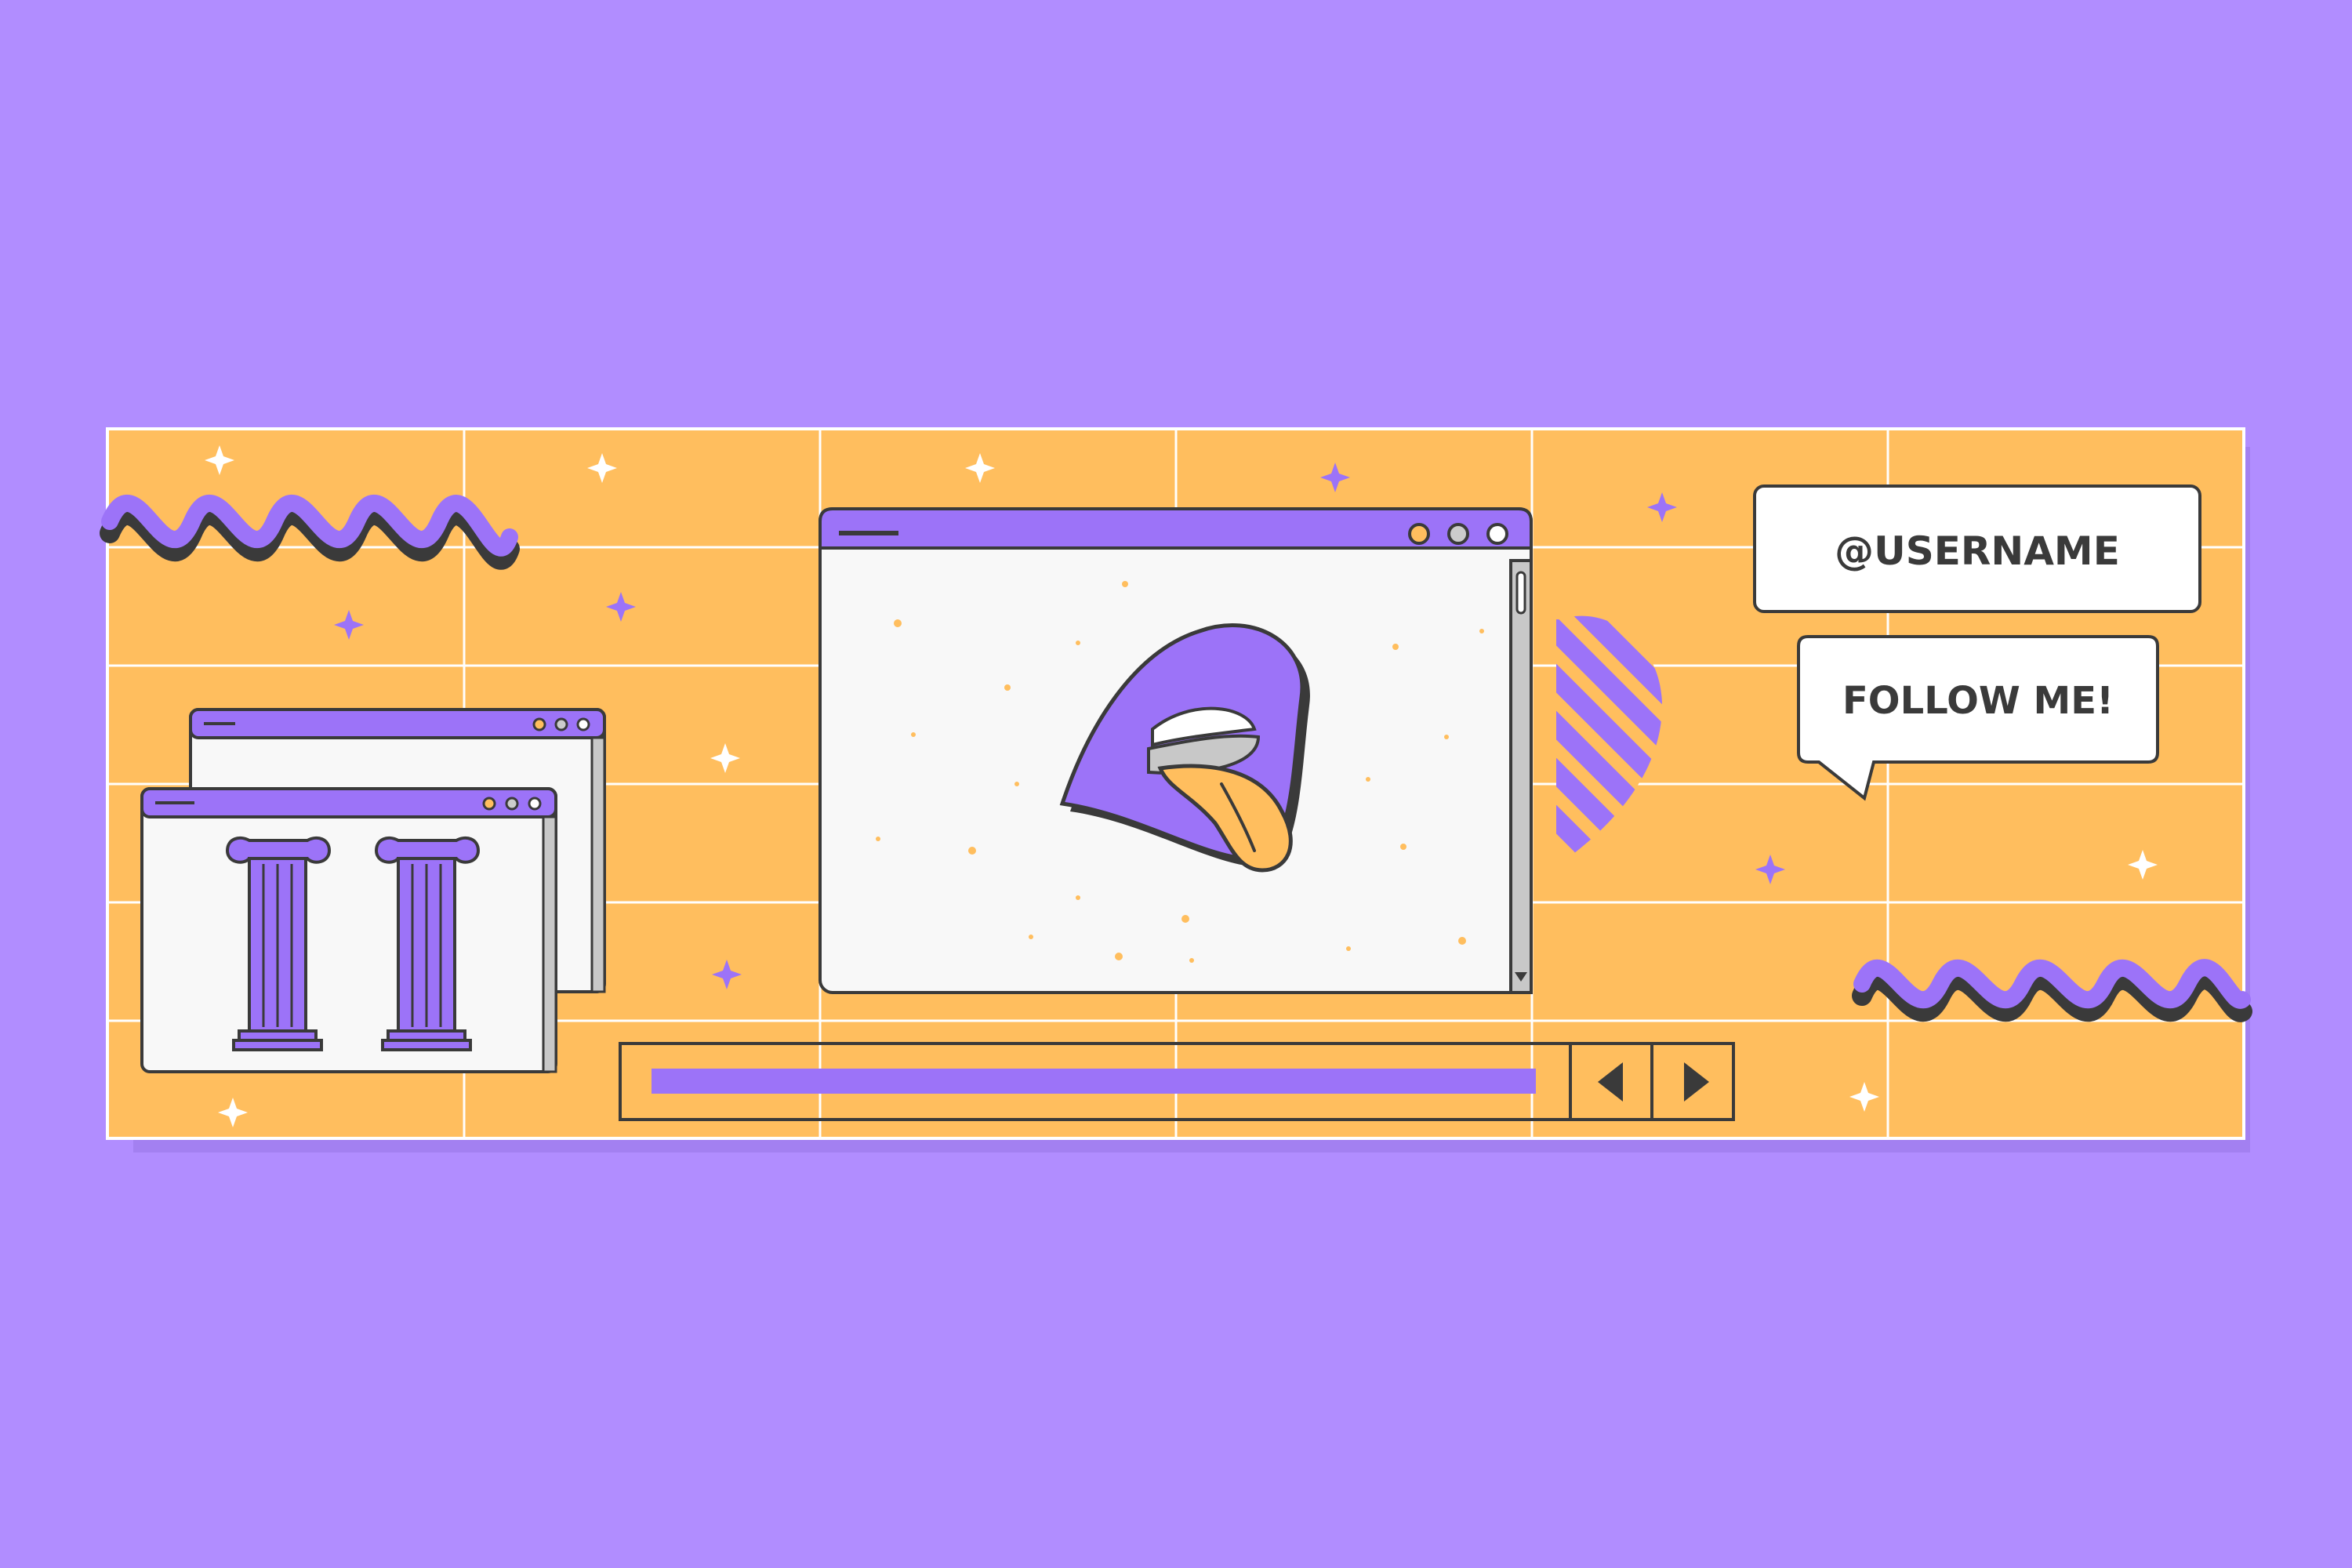 This screenshot has height=1568, width=2352. I want to click on follow-label: FOLLOW ME!, so click(1978, 701).